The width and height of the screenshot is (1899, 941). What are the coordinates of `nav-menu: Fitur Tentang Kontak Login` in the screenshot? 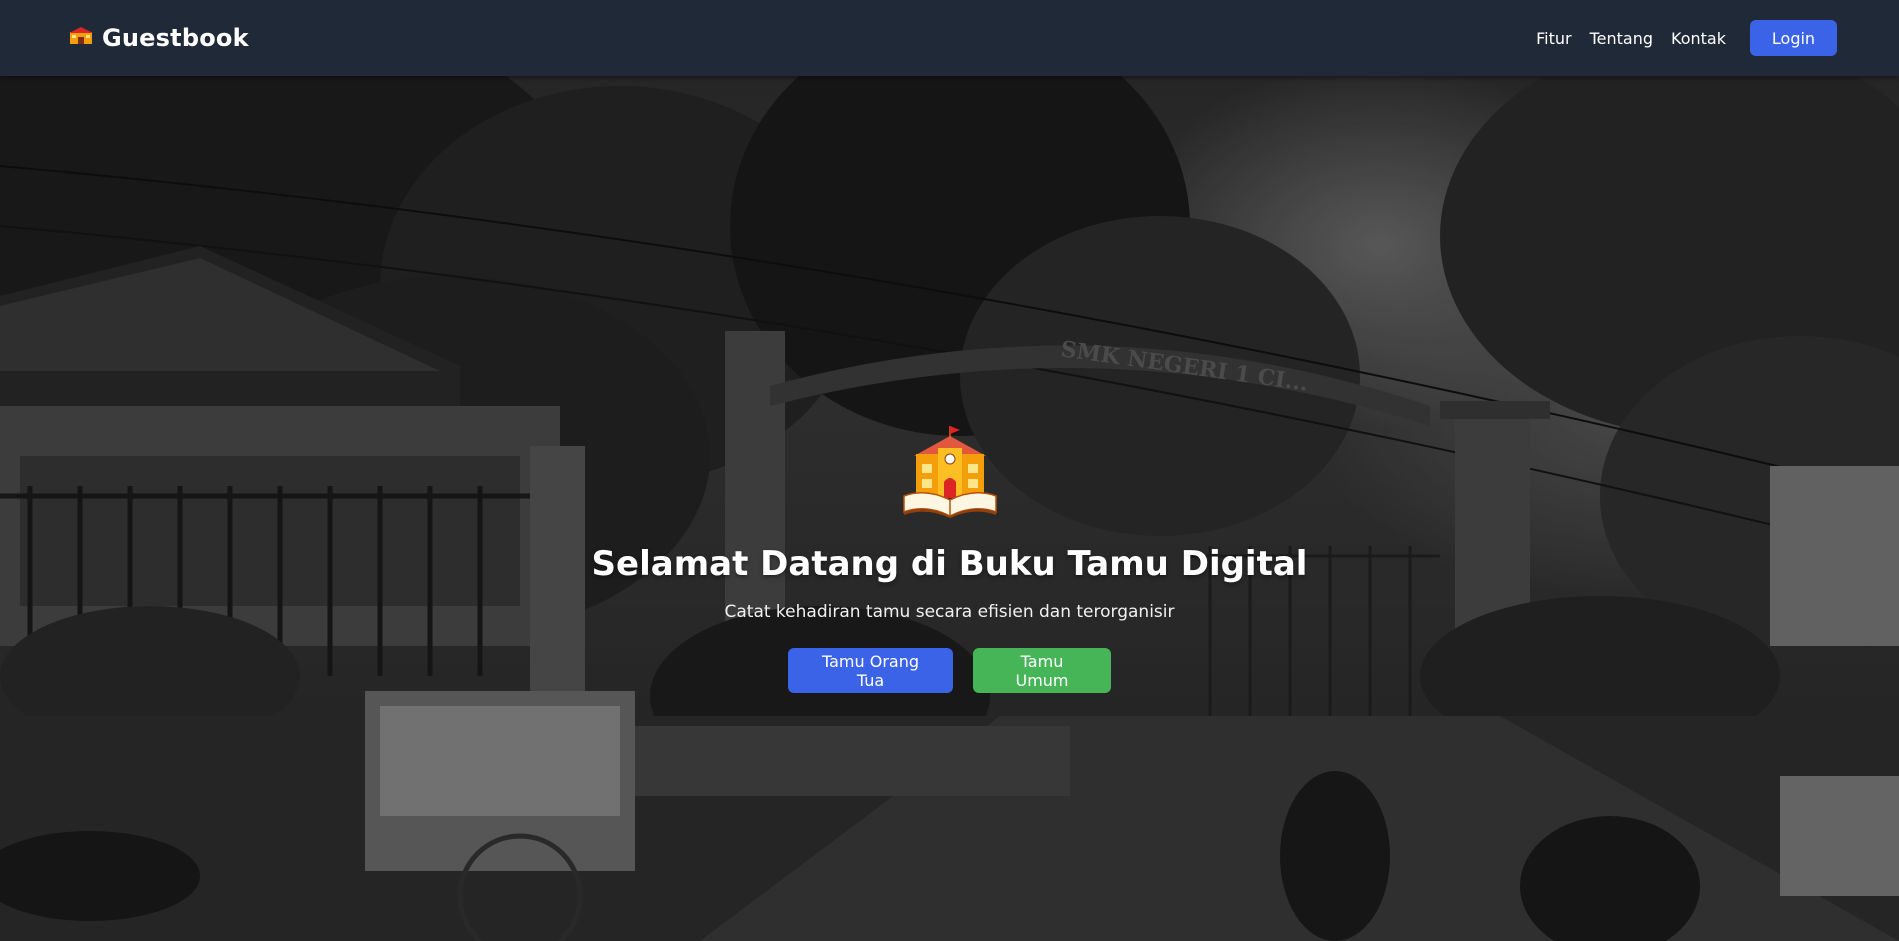 It's located at (1677, 38).